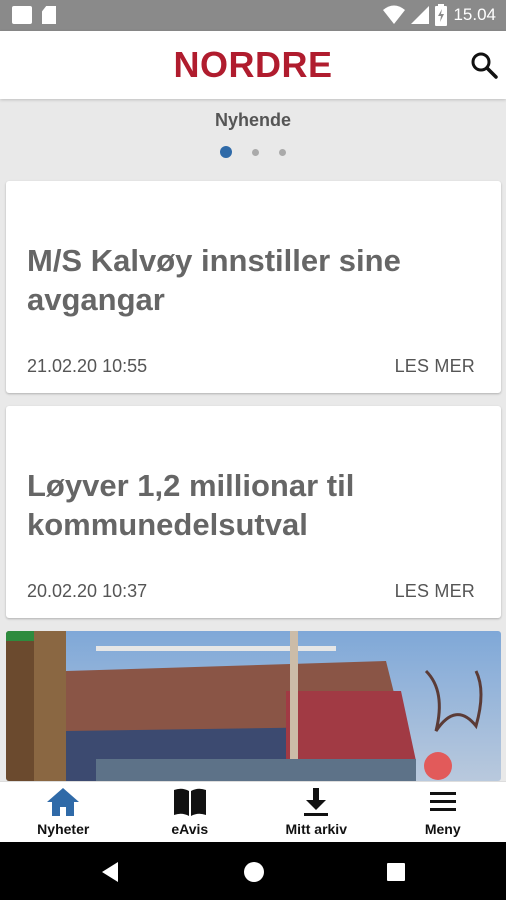 The height and width of the screenshot is (900, 506). I want to click on search-icon, so click(484, 65).